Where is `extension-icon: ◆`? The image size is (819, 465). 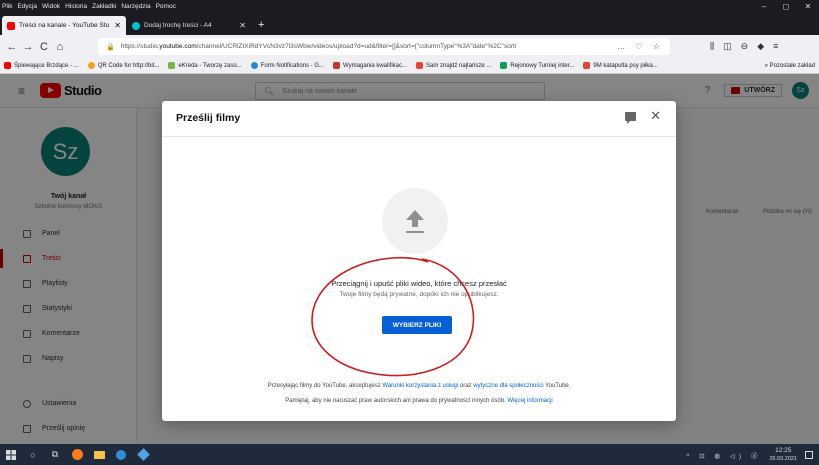 extension-icon: ◆ is located at coordinates (760, 46).